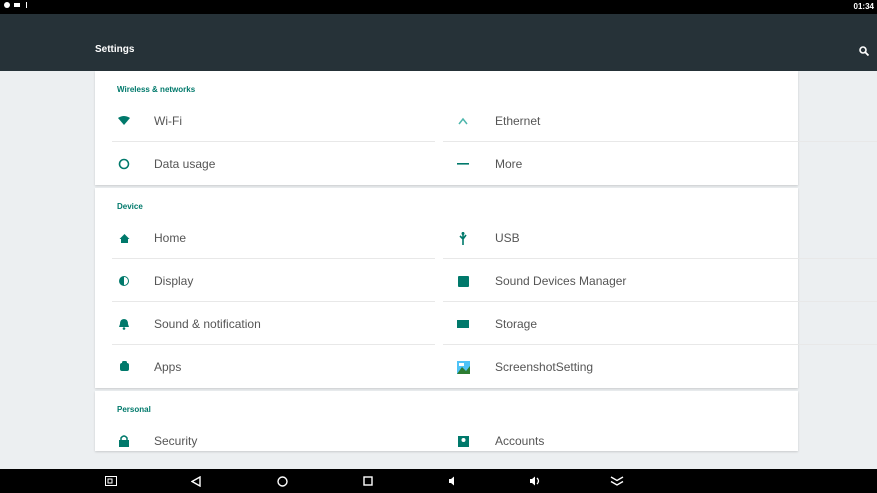 The width and height of the screenshot is (877, 493). Describe the element at coordinates (438, 42) in the screenshot. I see `app-bar: Settings` at that location.